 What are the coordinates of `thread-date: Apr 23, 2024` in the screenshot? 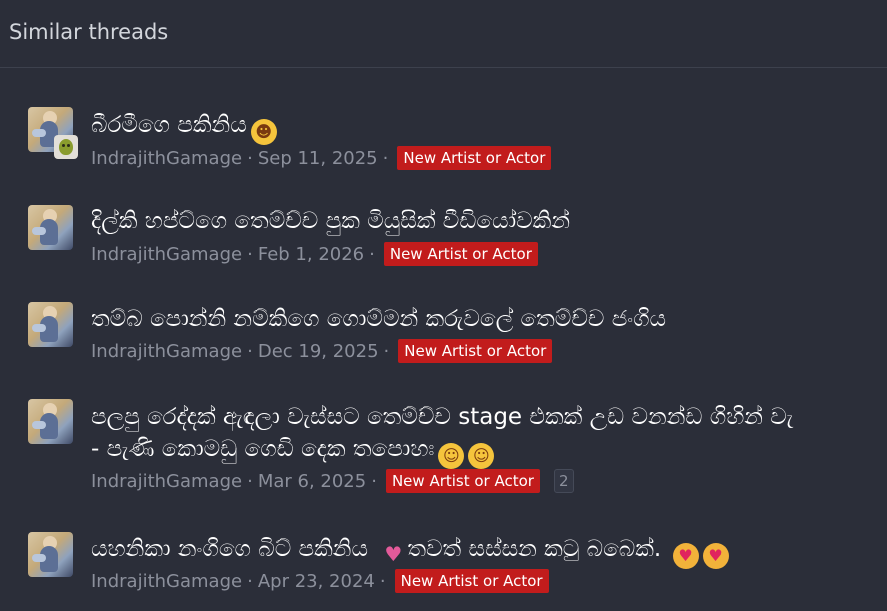 It's located at (316, 581).